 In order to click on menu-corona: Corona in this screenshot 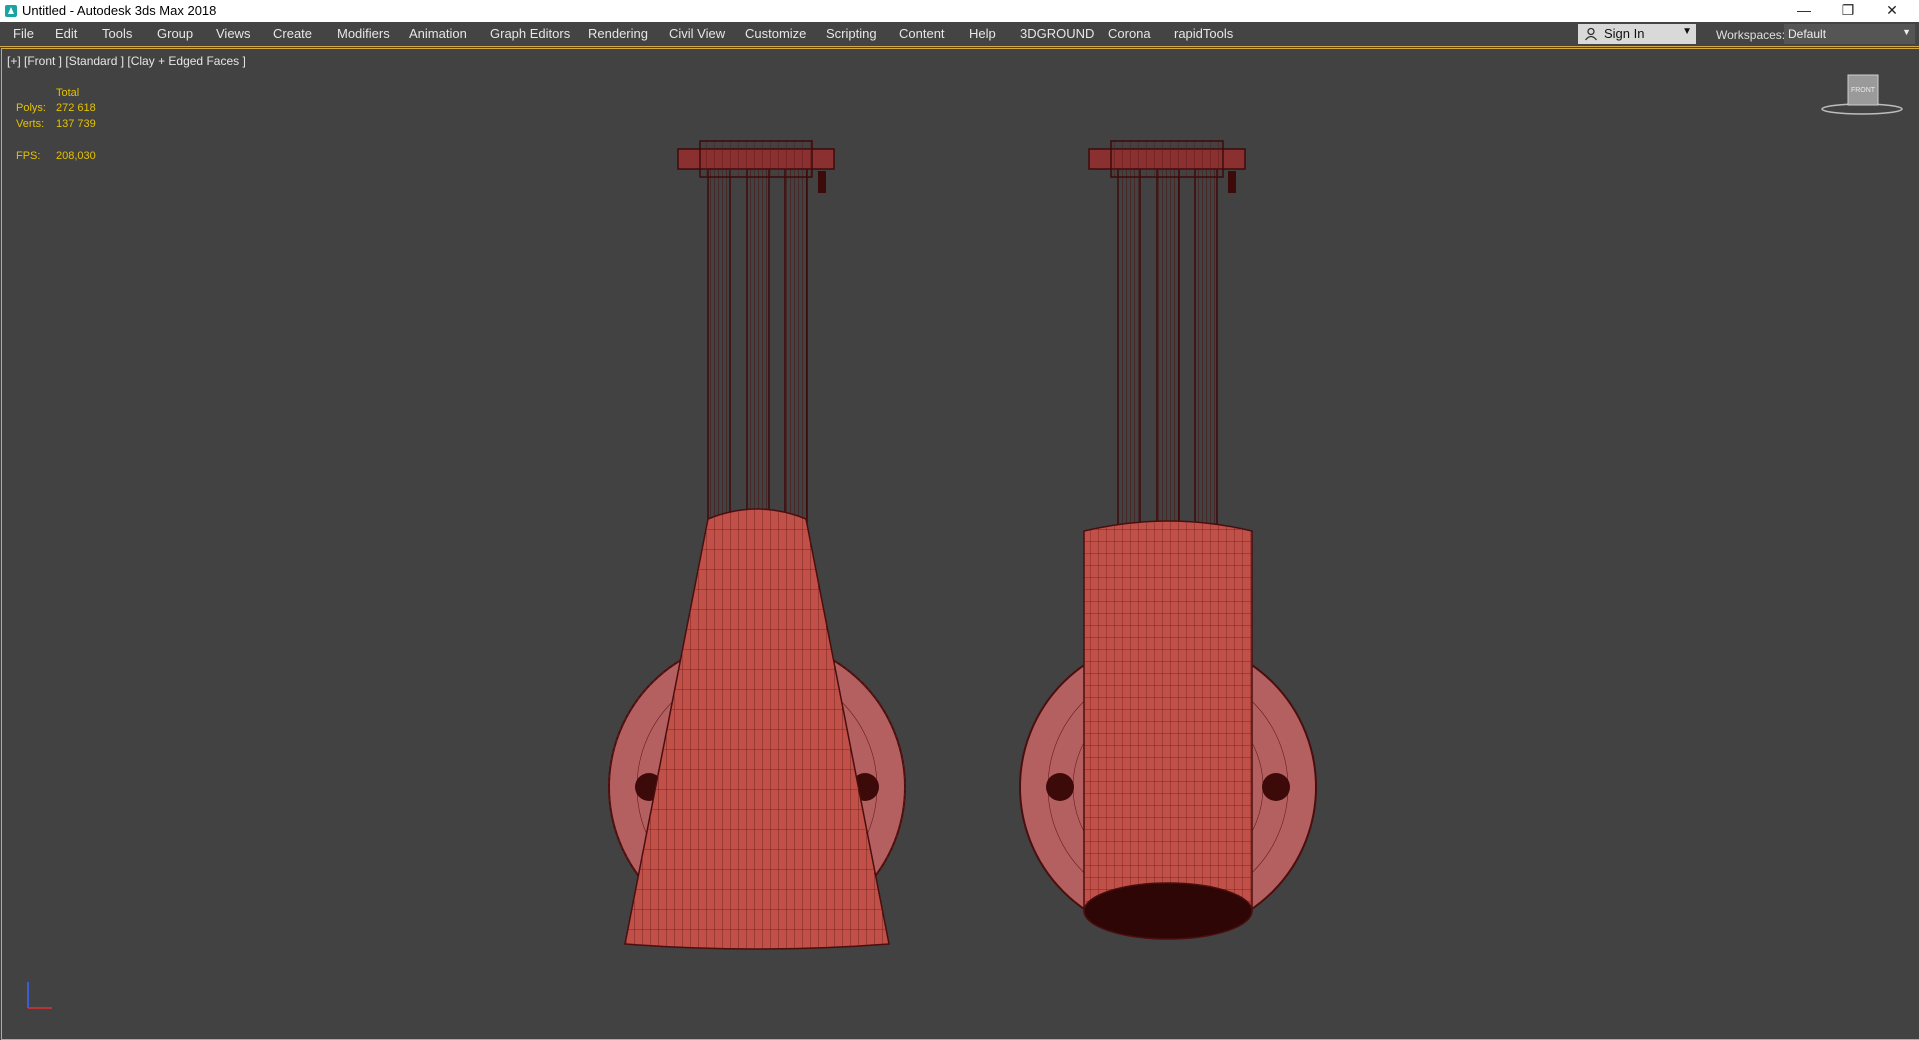, I will do `click(1129, 33)`.